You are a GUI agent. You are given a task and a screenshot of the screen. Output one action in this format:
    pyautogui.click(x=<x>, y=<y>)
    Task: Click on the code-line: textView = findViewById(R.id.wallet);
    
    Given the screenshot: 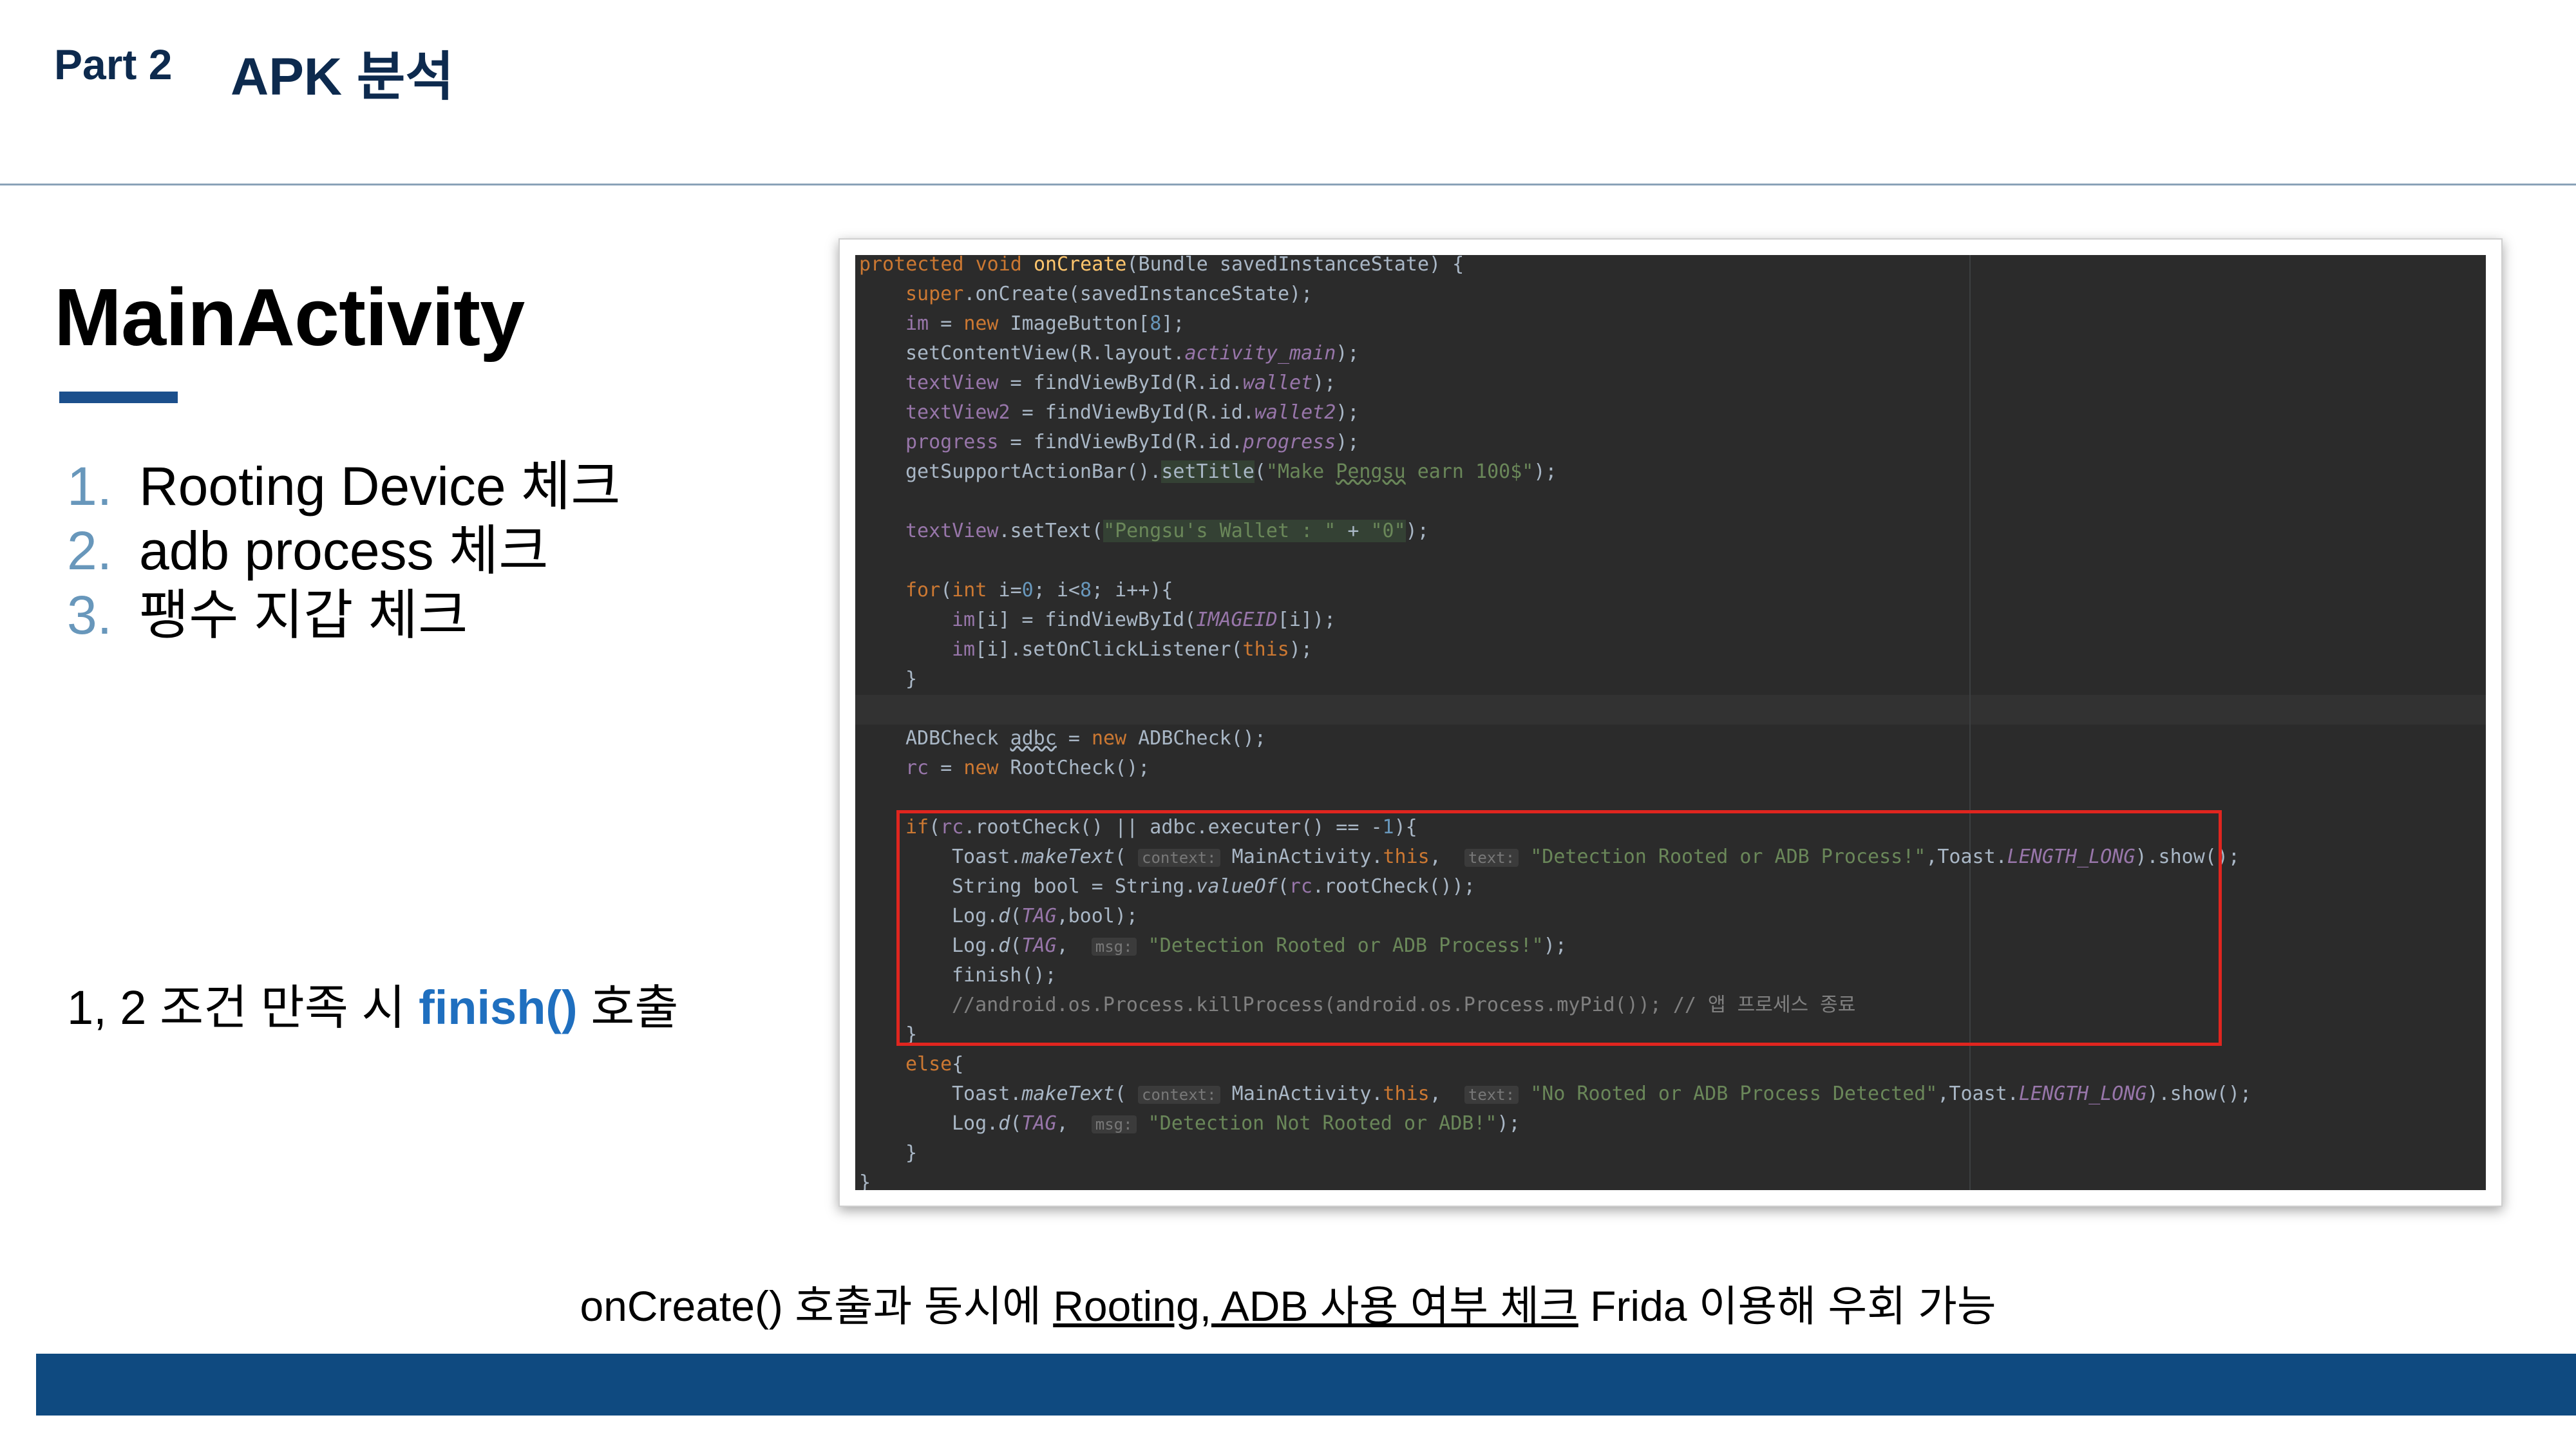 What is the action you would take?
    pyautogui.click(x=1121, y=383)
    